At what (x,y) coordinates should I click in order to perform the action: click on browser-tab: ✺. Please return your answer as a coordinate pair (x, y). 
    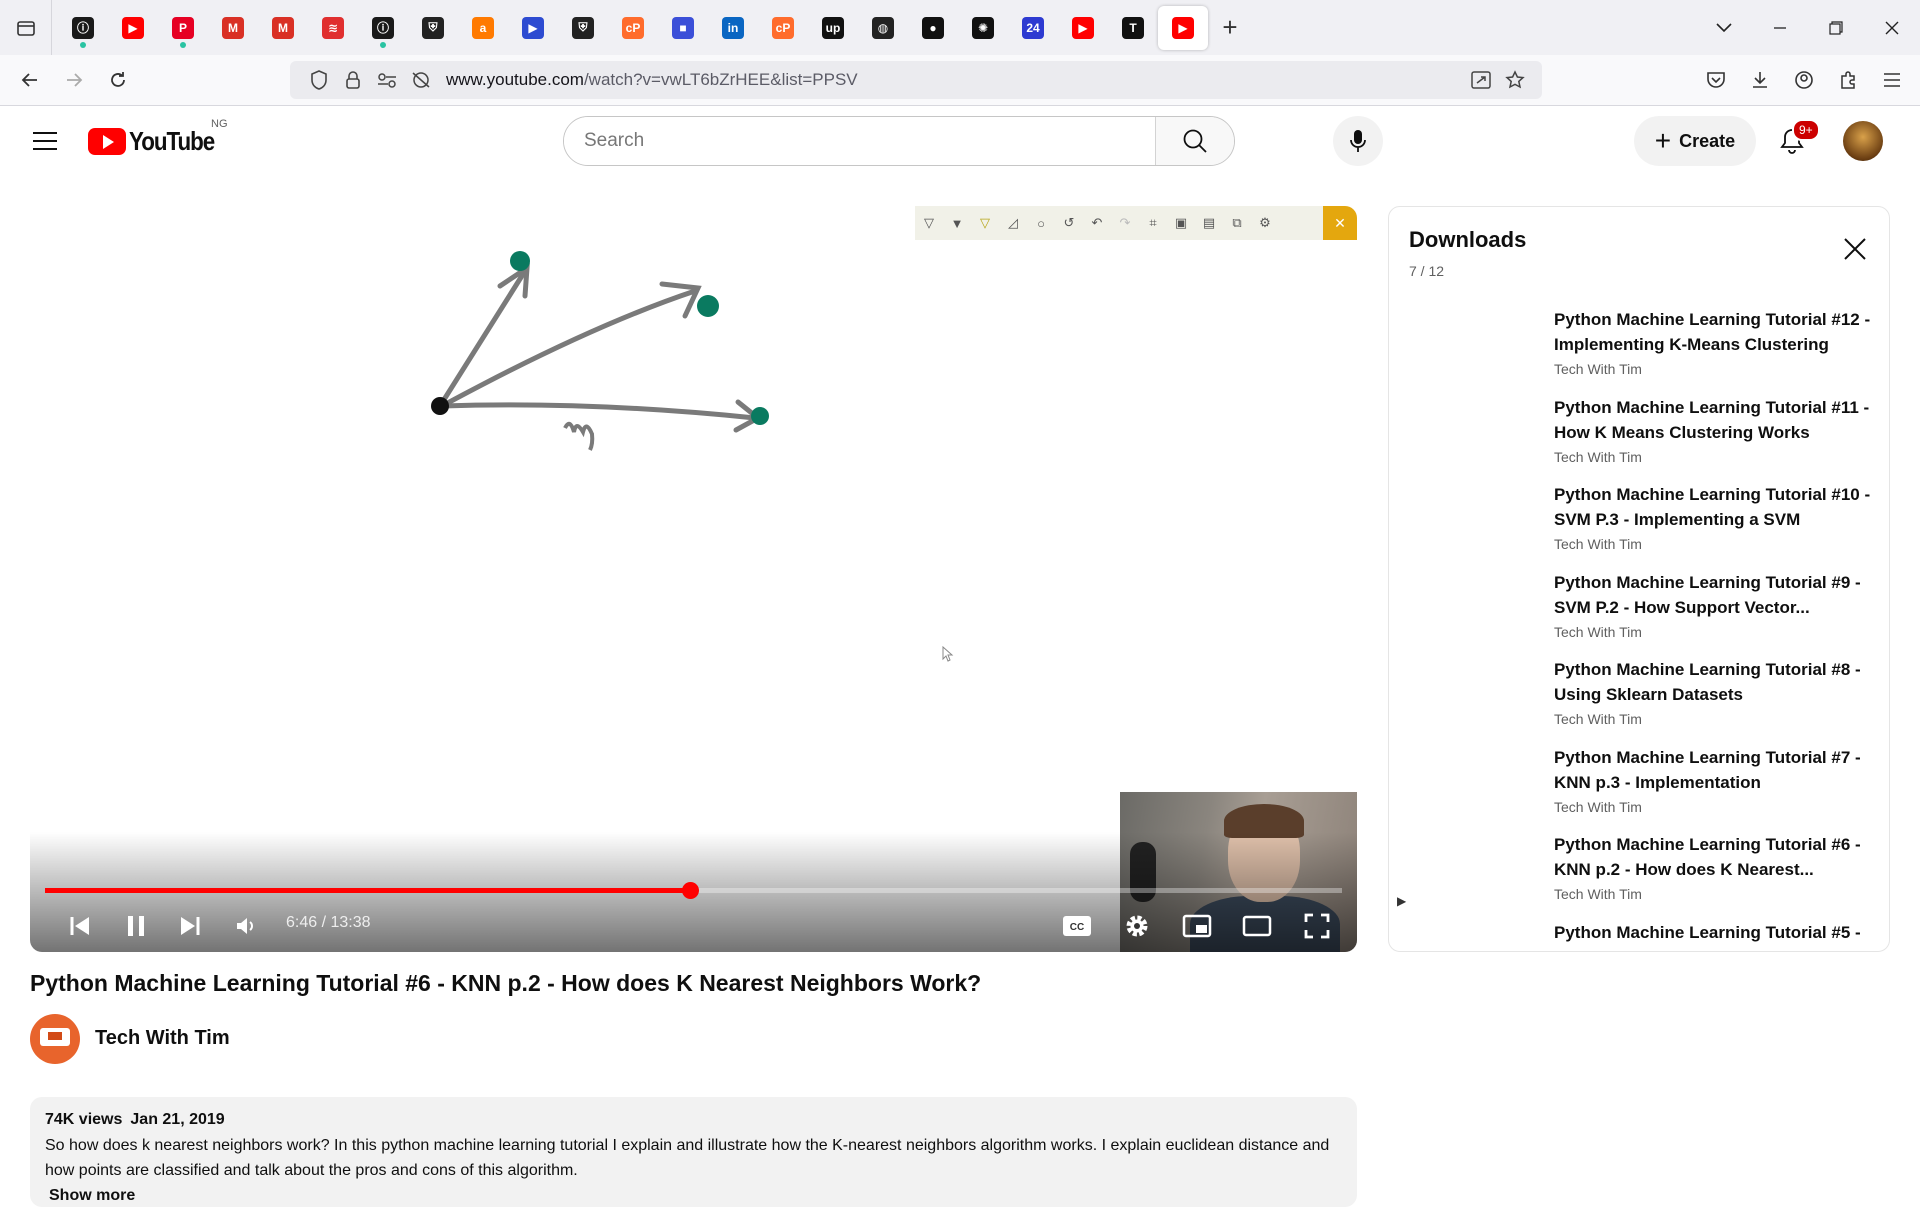
    Looking at the image, I should click on (983, 28).